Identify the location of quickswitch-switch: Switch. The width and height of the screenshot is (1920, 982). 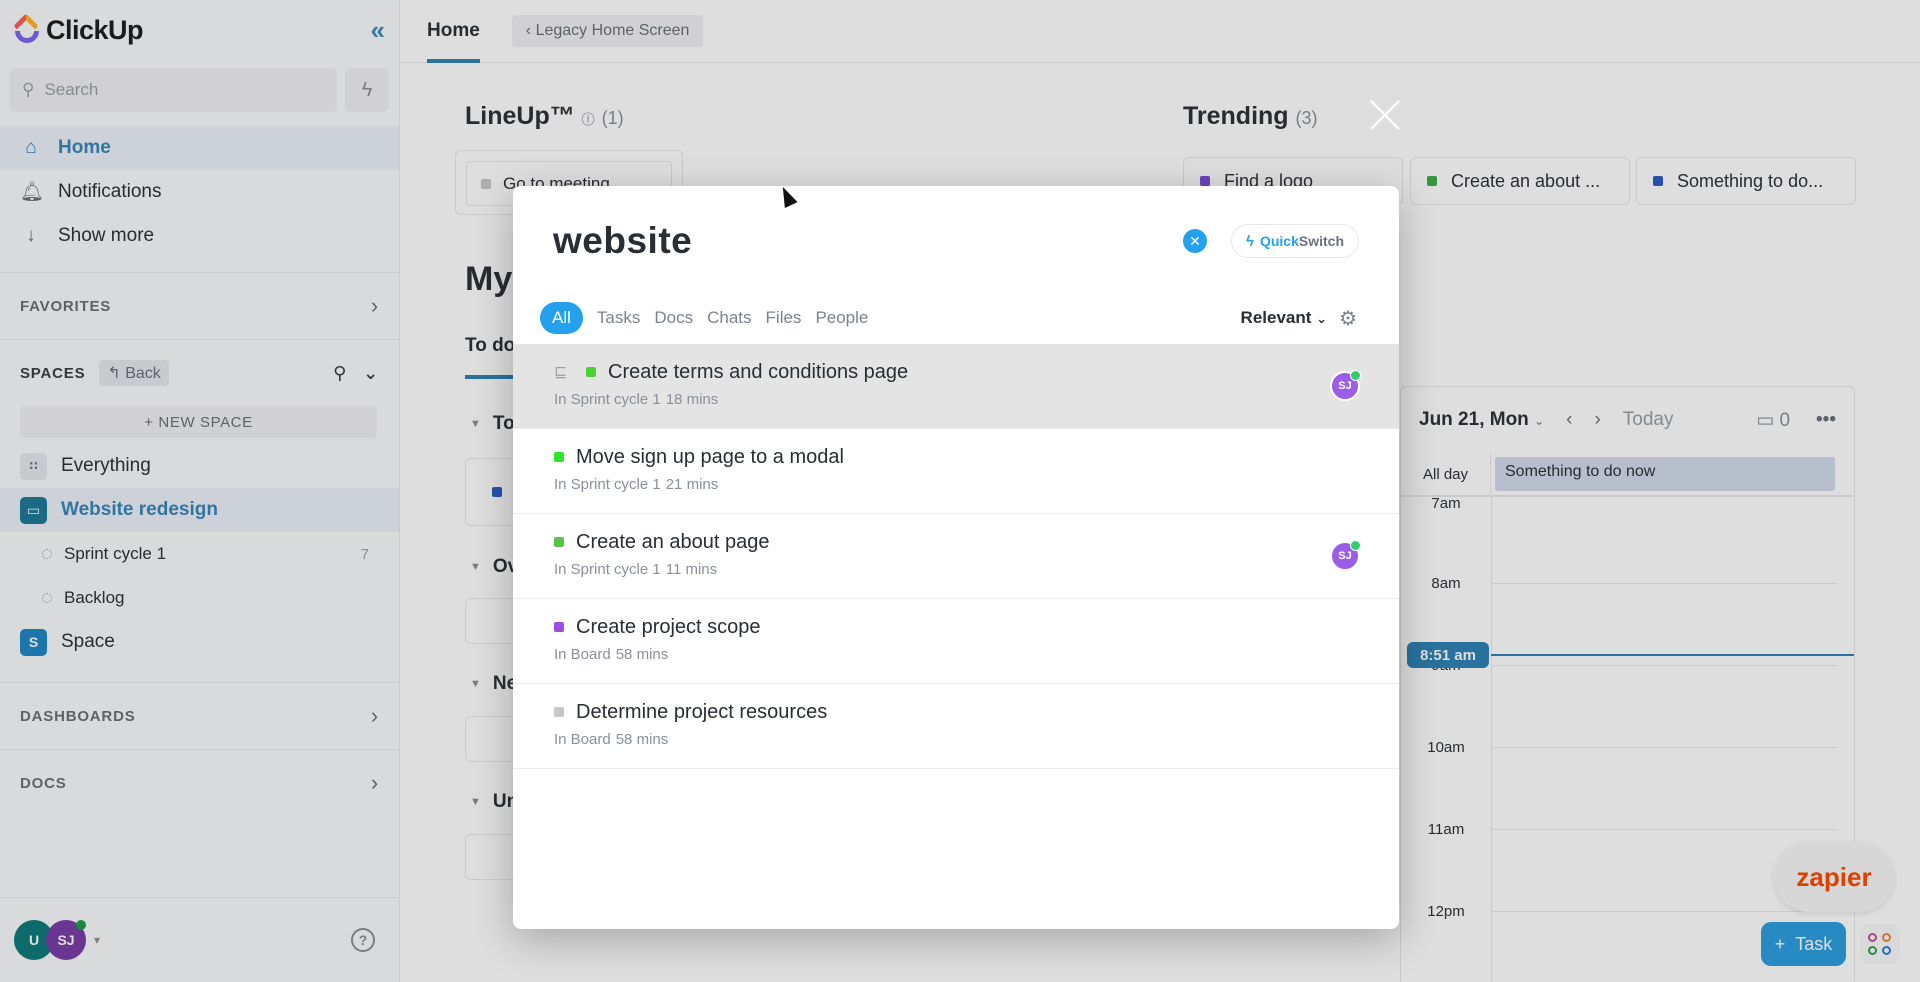
(1321, 241).